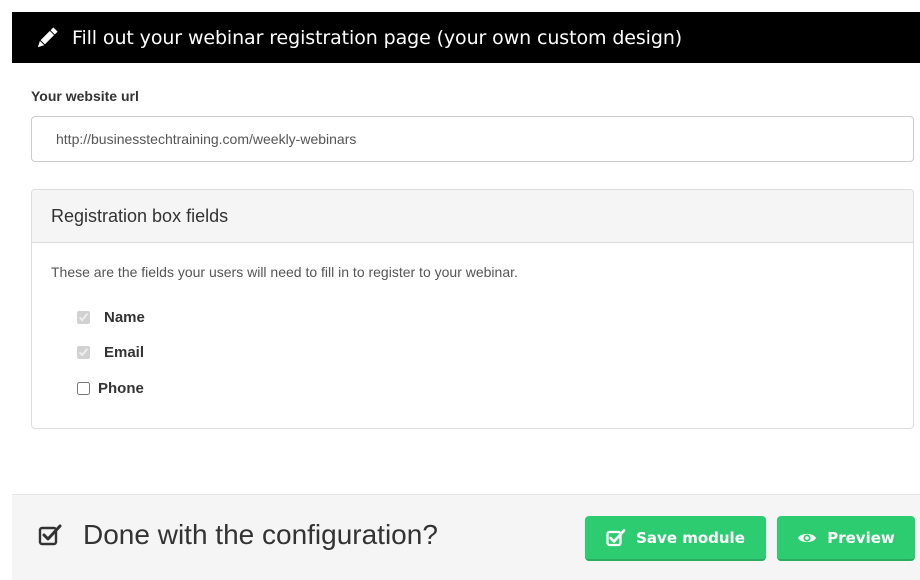  What do you see at coordinates (690, 537) in the screenshot?
I see `save-module-label: Save module` at bounding box center [690, 537].